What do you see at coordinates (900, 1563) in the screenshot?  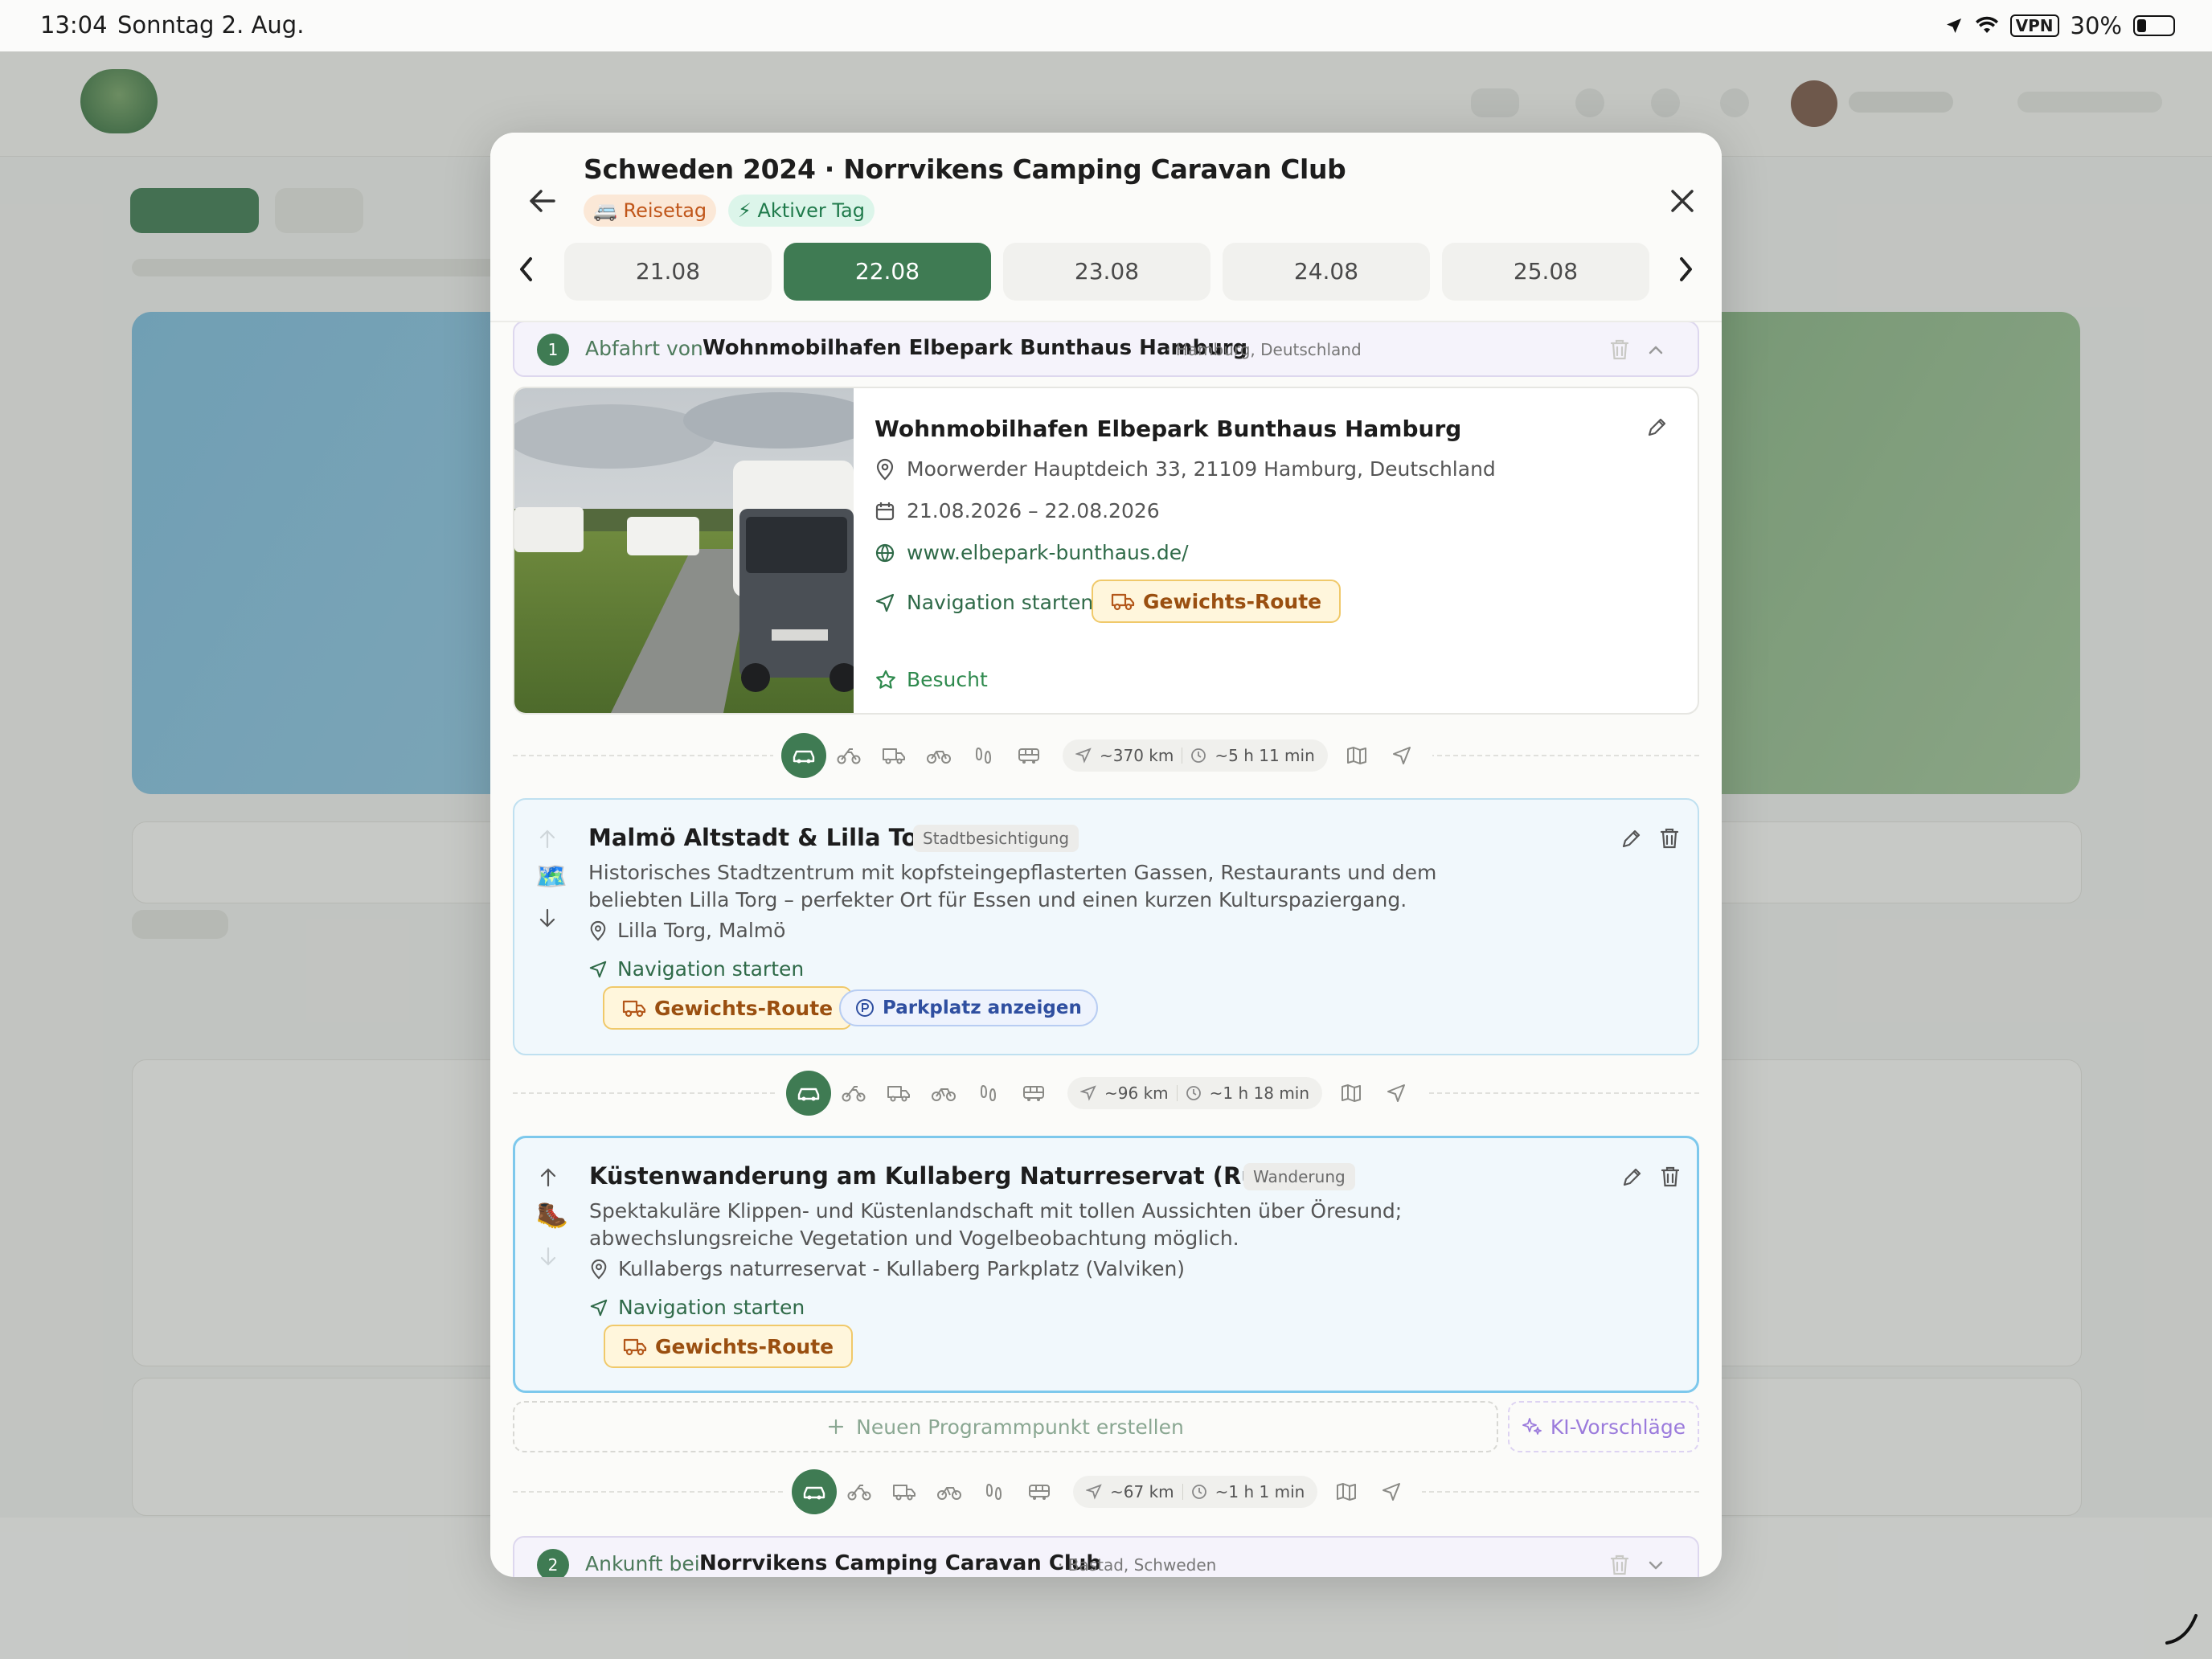 I see `arrival-name: Norrvikens Camping Caravan Club` at bounding box center [900, 1563].